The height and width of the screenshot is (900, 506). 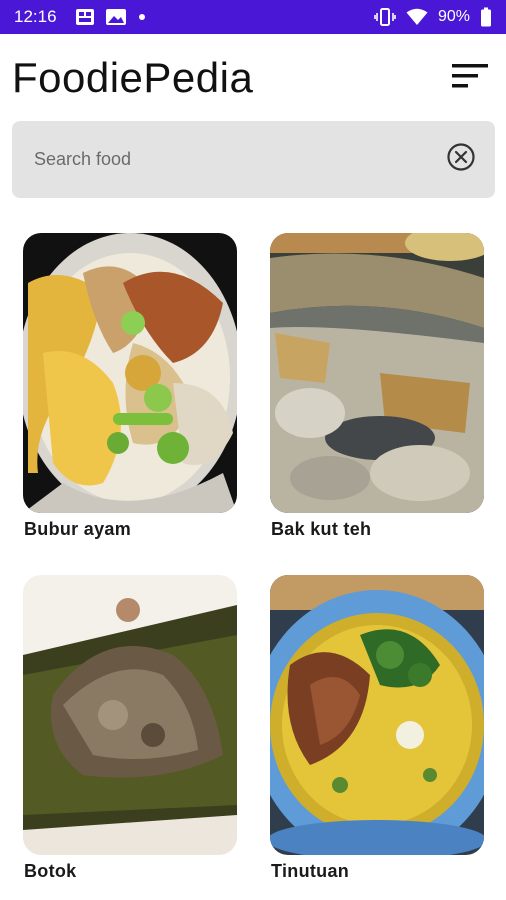 I want to click on photo-icon, so click(x=116, y=17).